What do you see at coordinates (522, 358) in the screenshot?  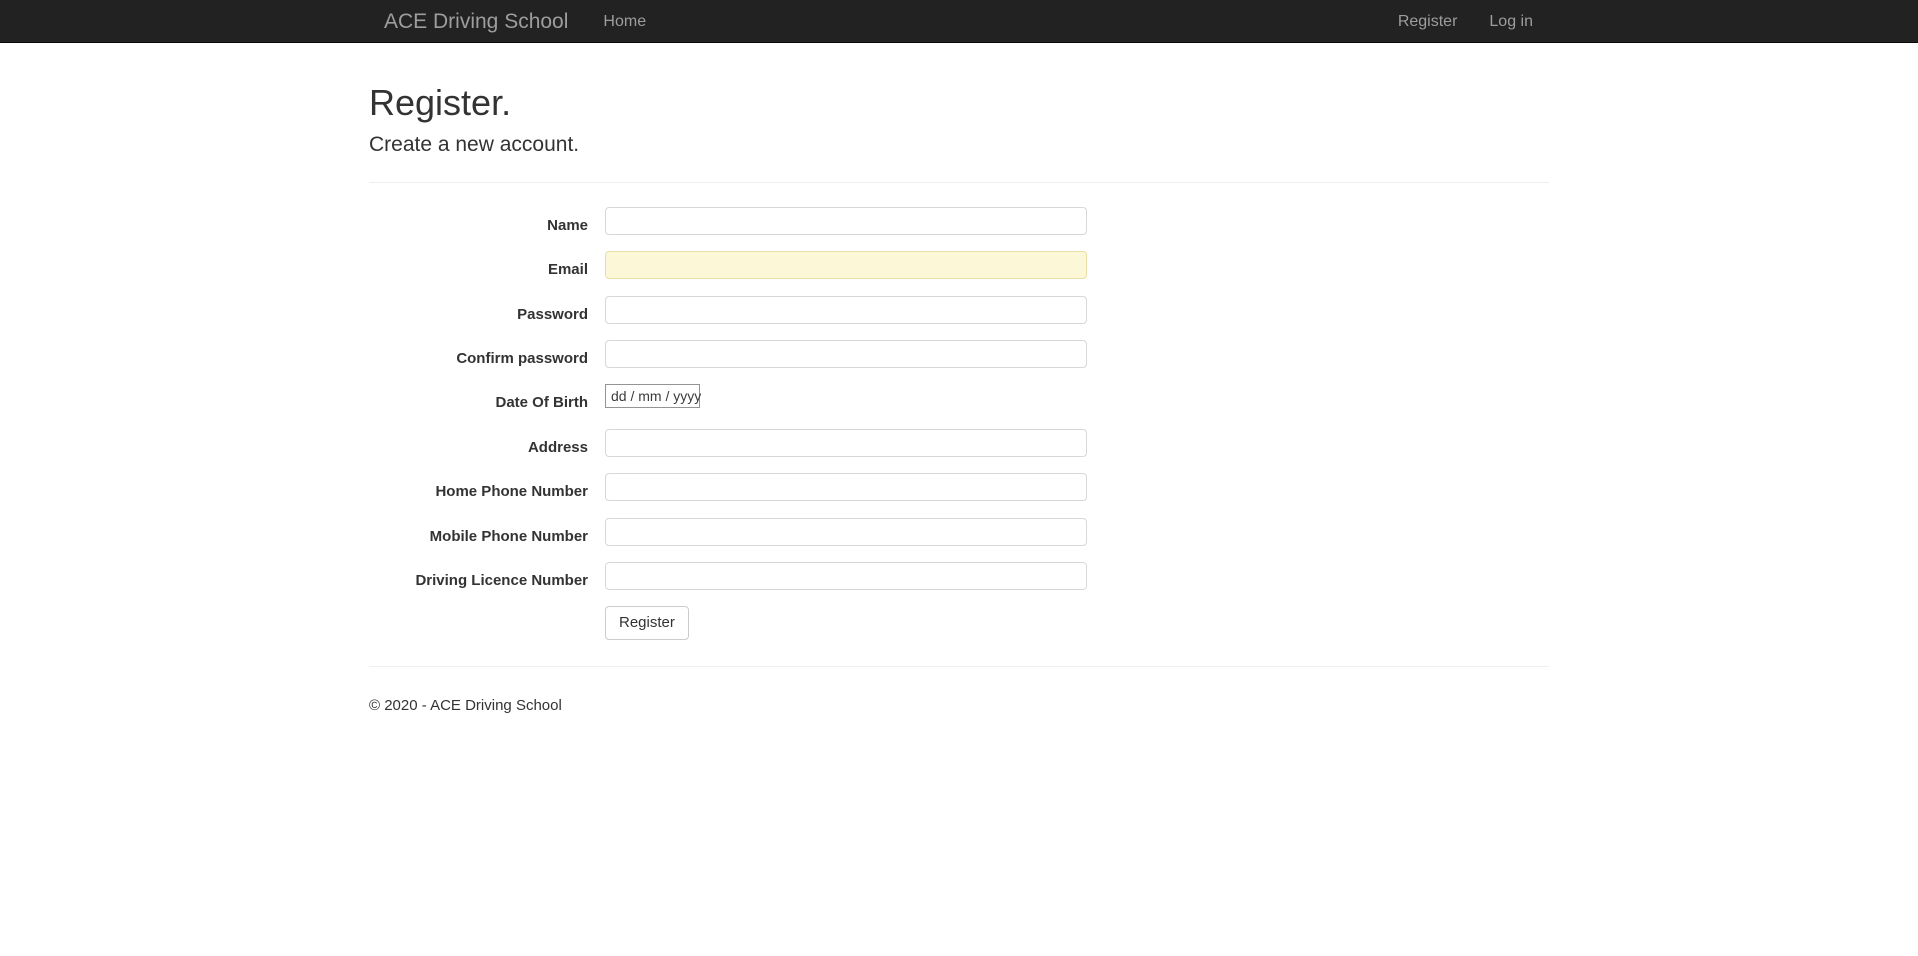 I see `label-confirm-password: Confirm password` at bounding box center [522, 358].